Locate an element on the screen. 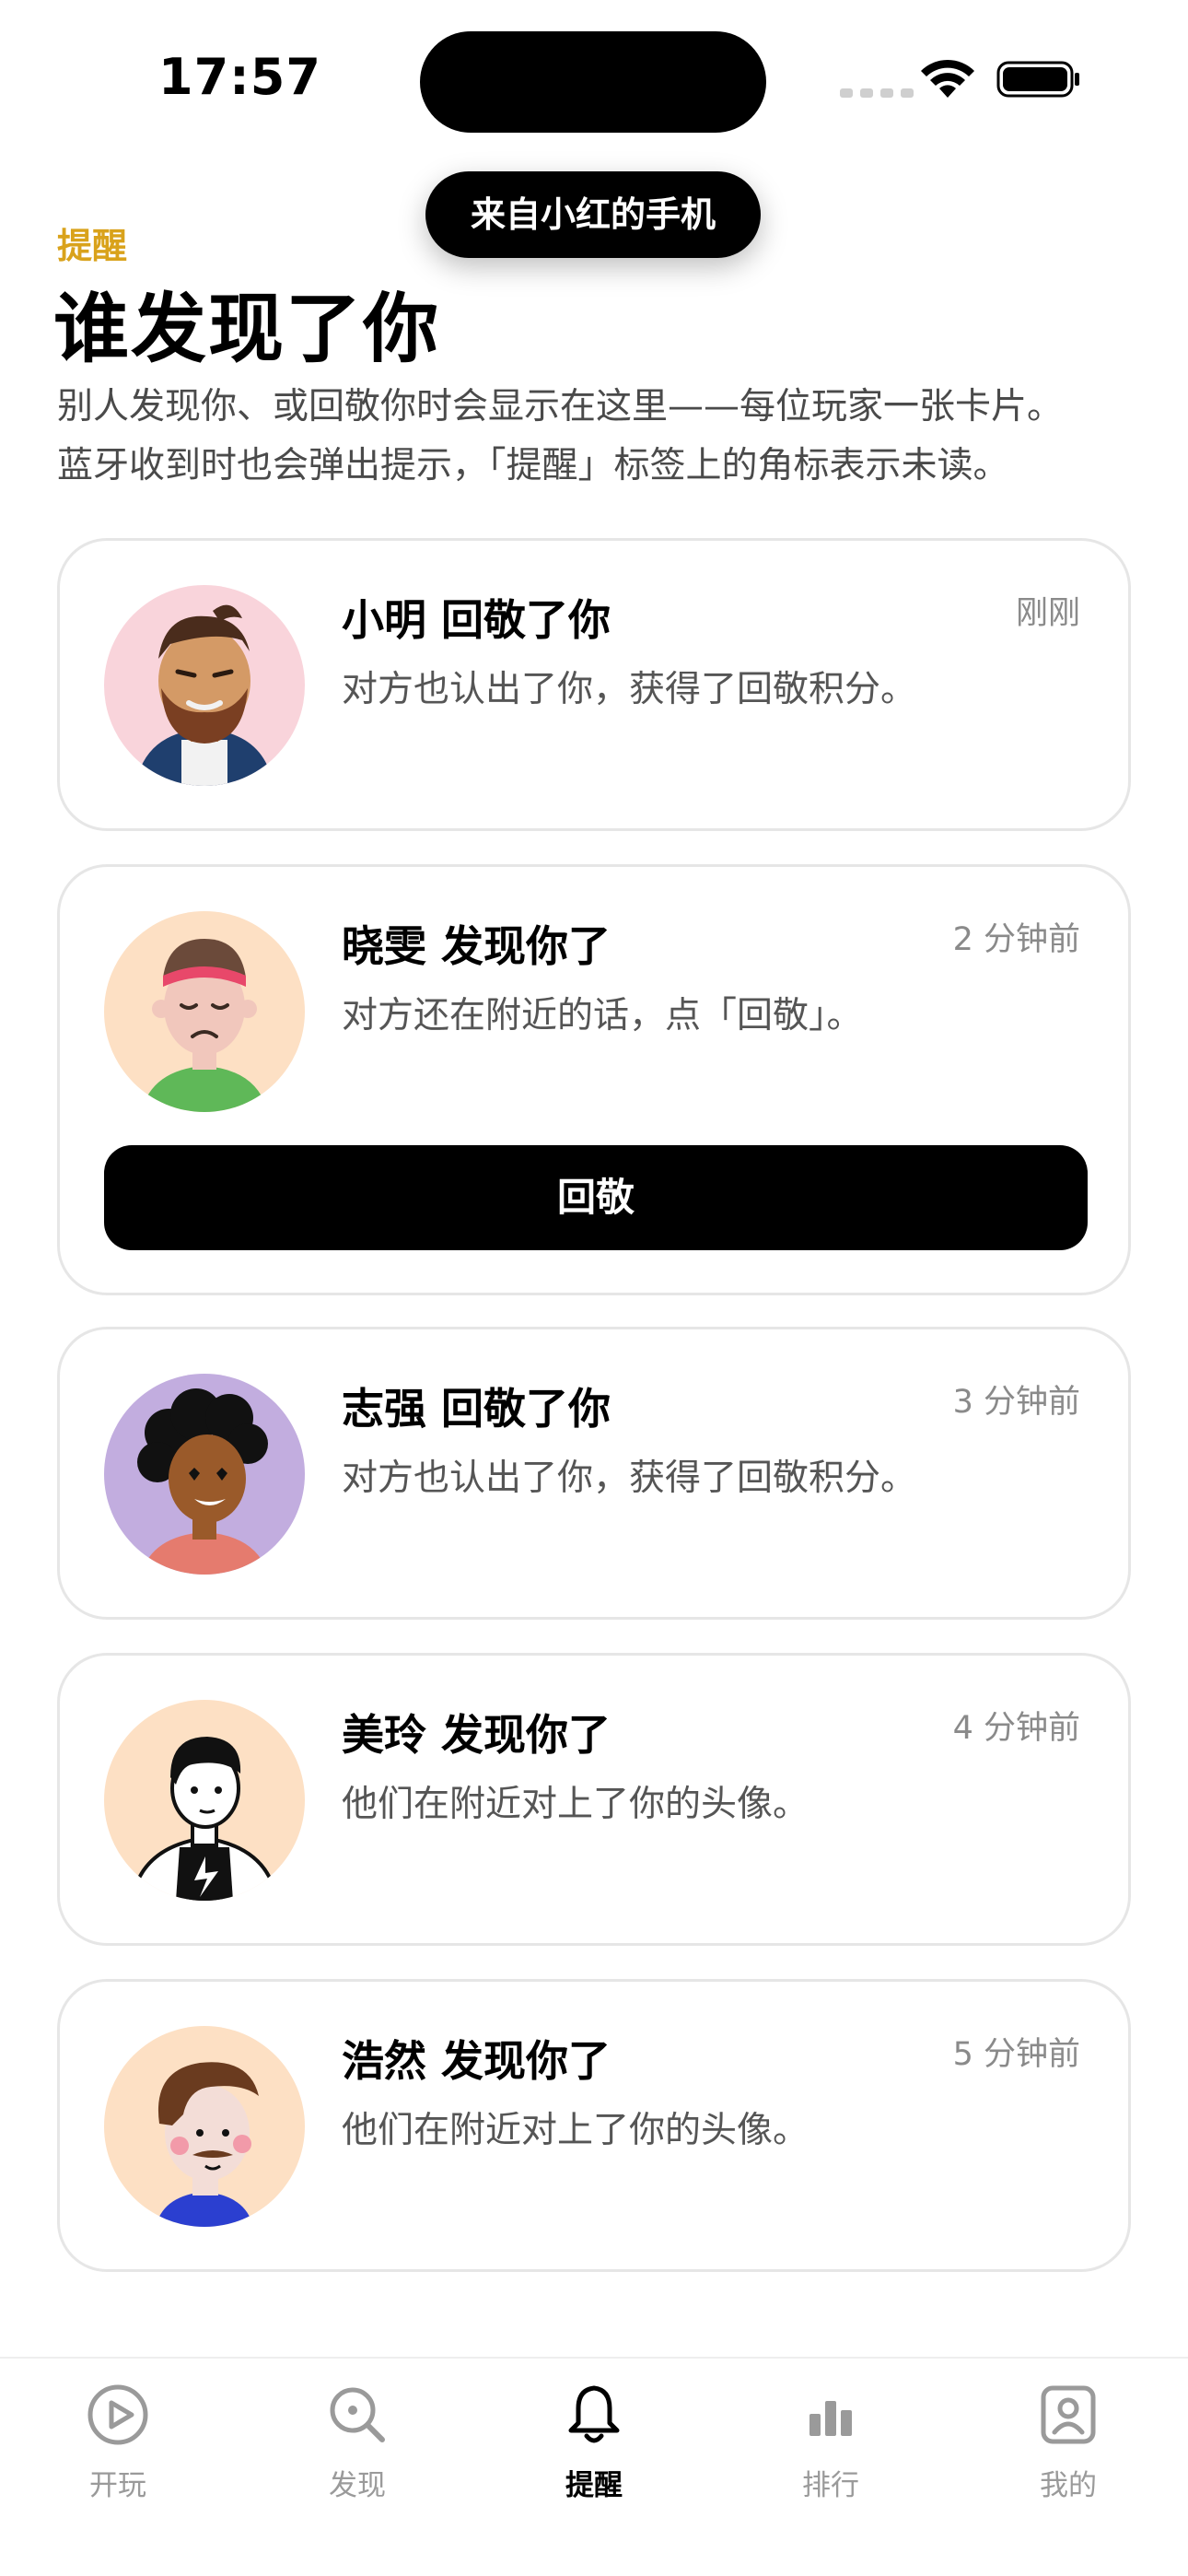  bar-chart-icon is located at coordinates (830, 2418).